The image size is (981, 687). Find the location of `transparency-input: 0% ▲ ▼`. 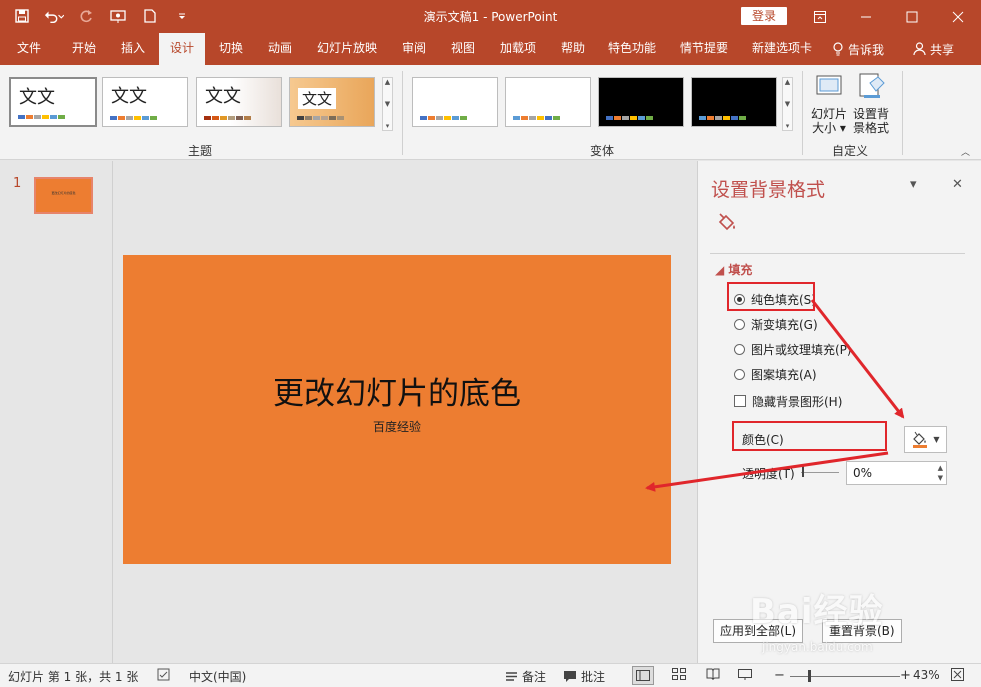

transparency-input: 0% ▲ ▼ is located at coordinates (896, 473).